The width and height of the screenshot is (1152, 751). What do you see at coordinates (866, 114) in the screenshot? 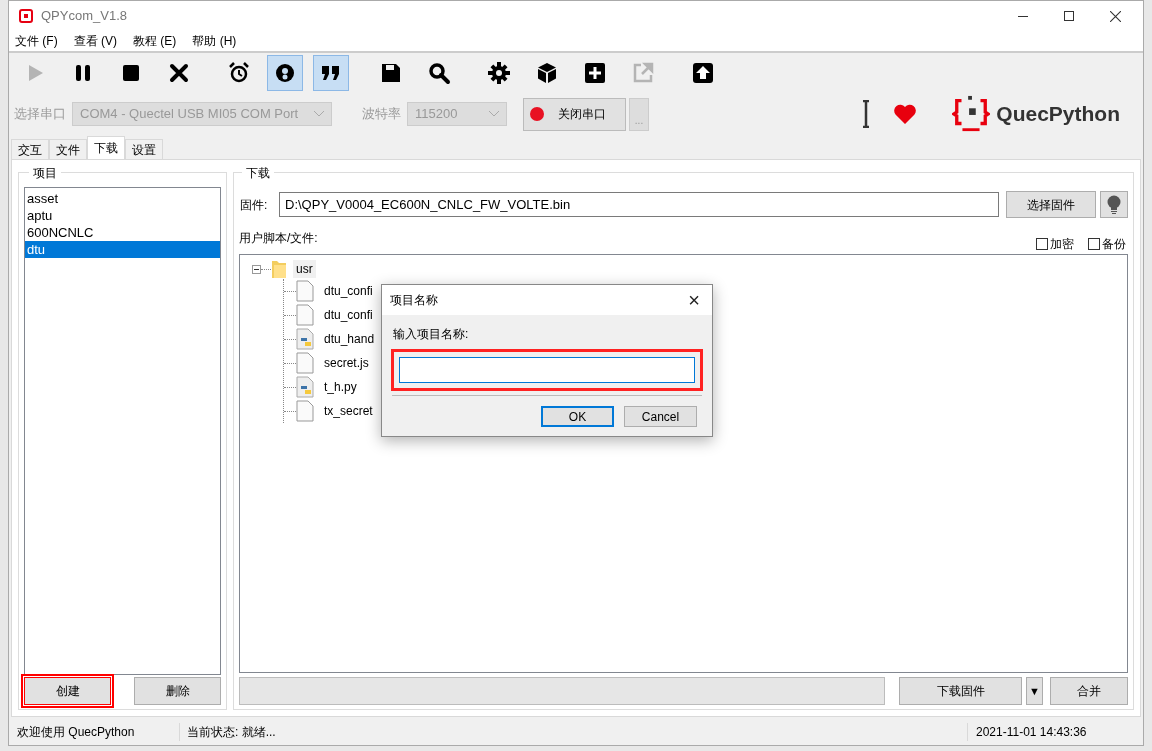
I see `text-cursor-icon` at bounding box center [866, 114].